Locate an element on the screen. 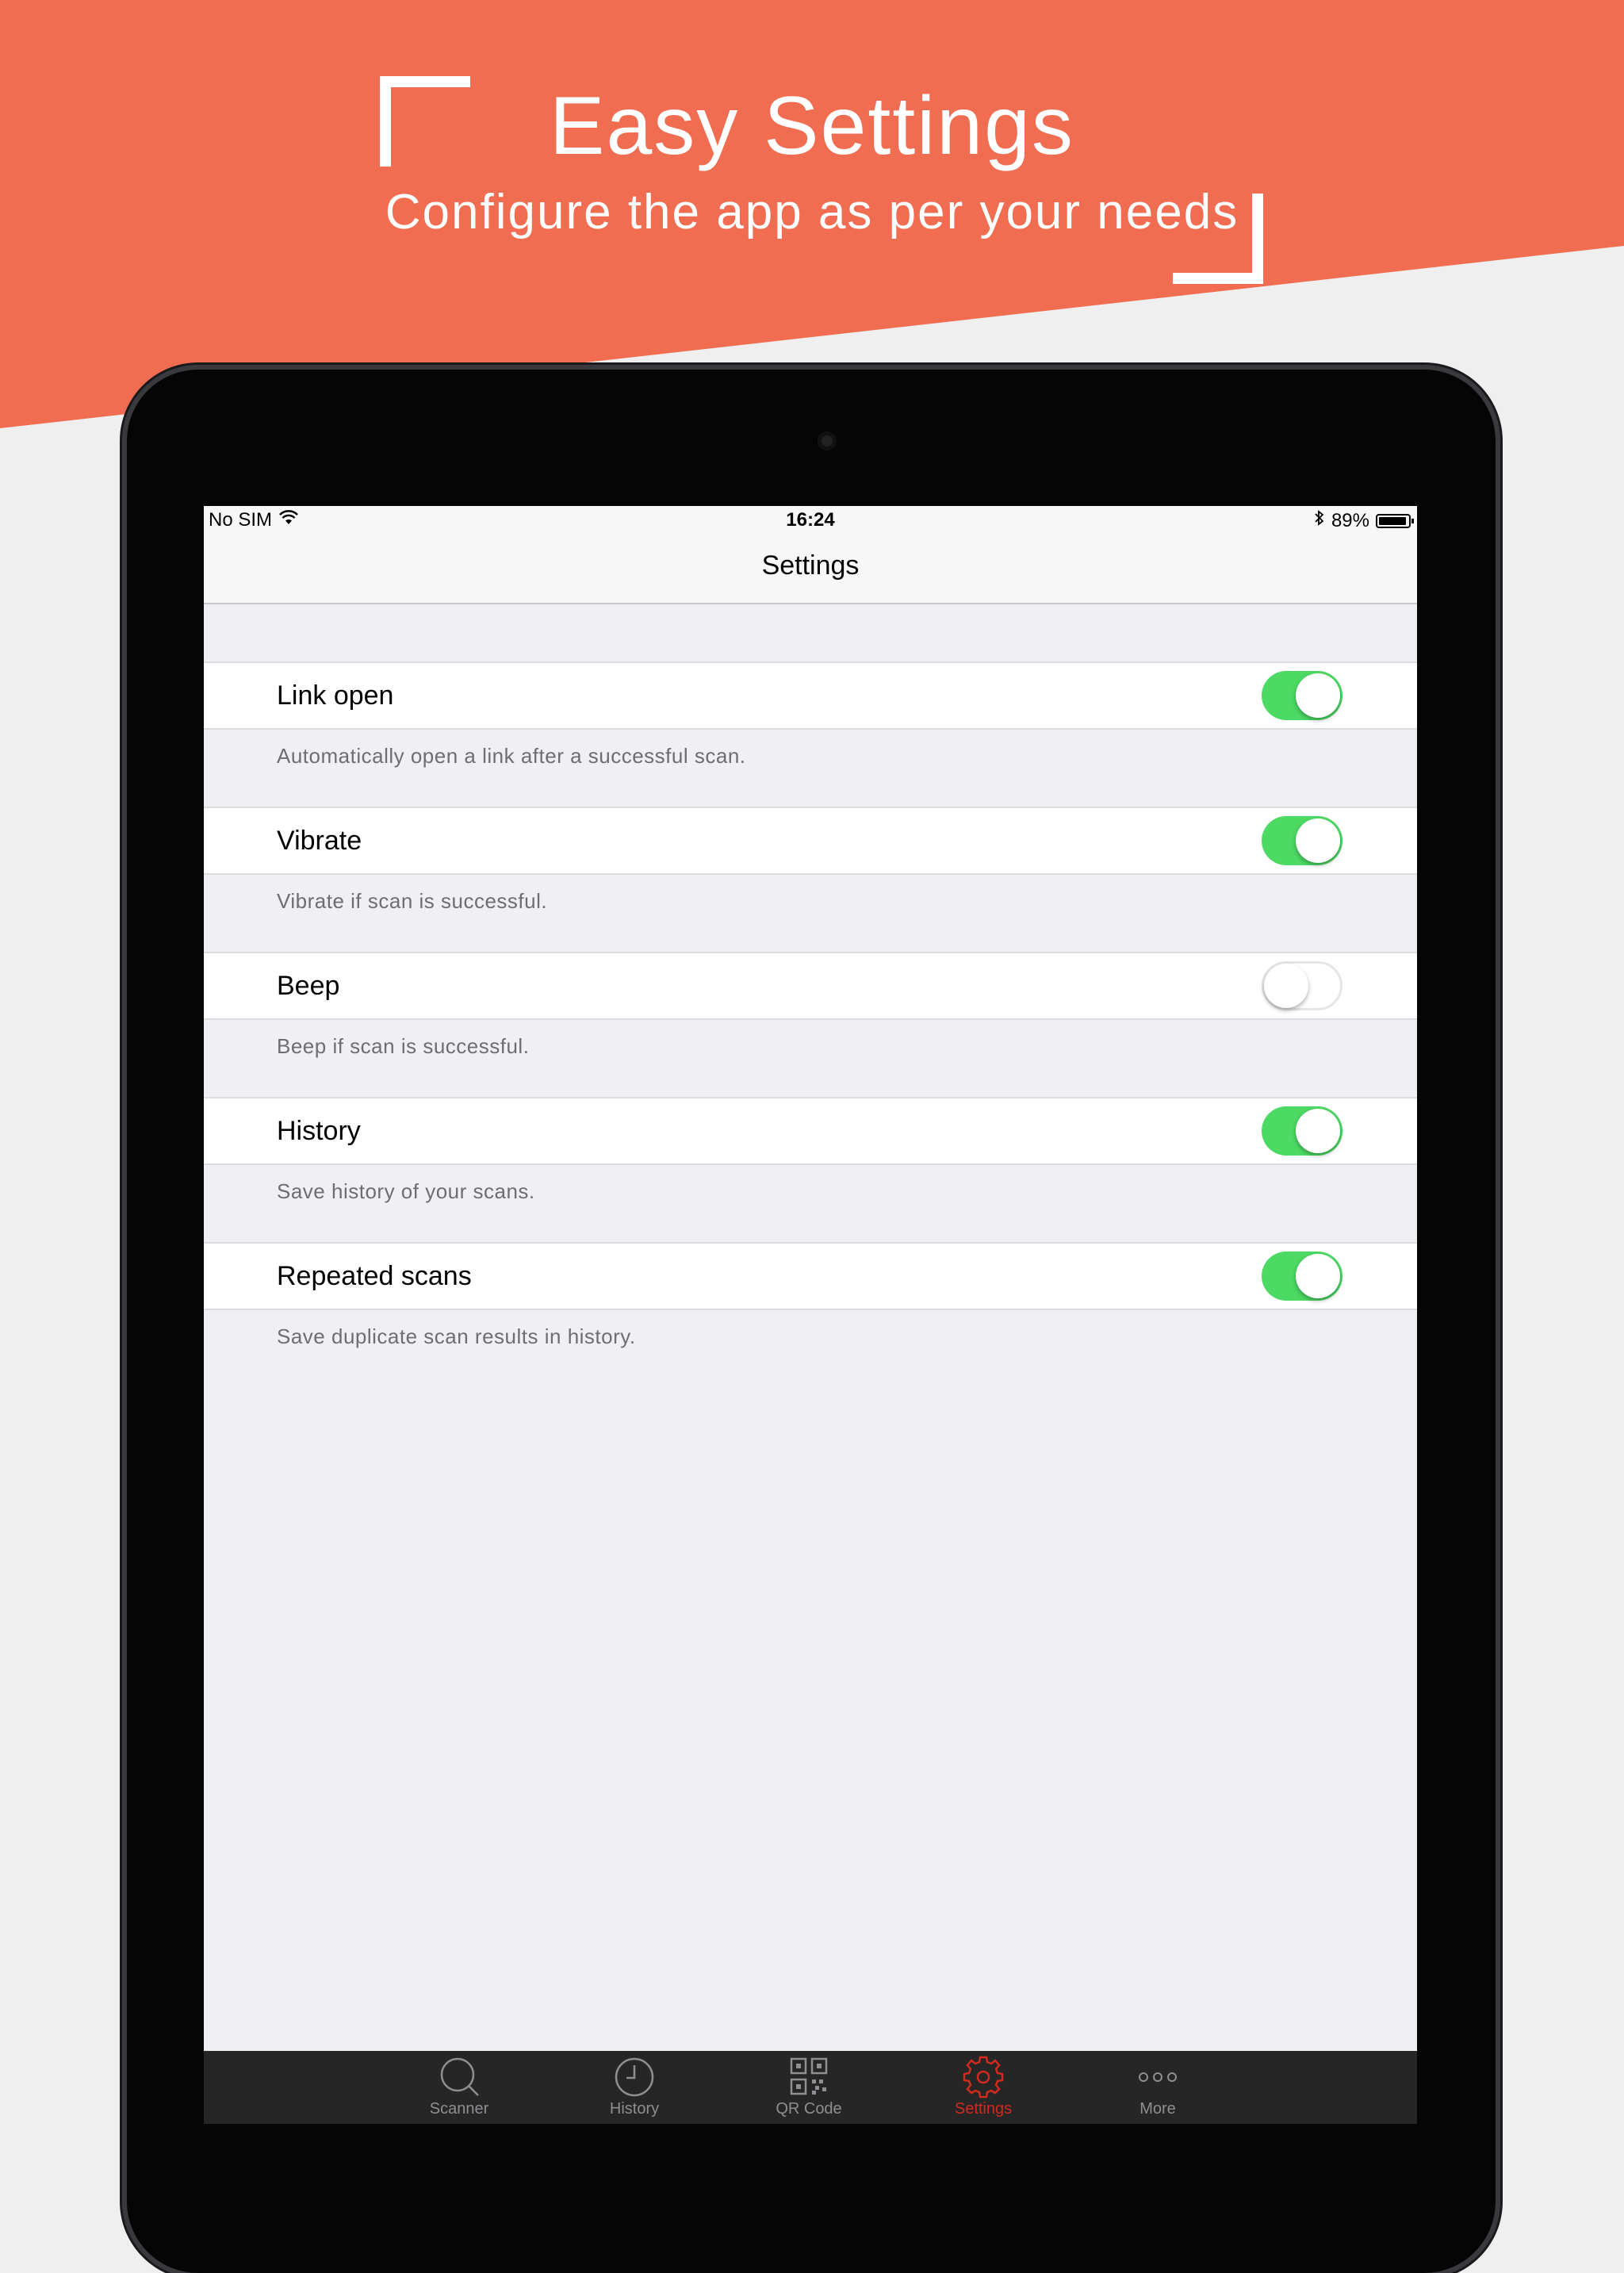  history-toggle is located at coordinates (1302, 1131).